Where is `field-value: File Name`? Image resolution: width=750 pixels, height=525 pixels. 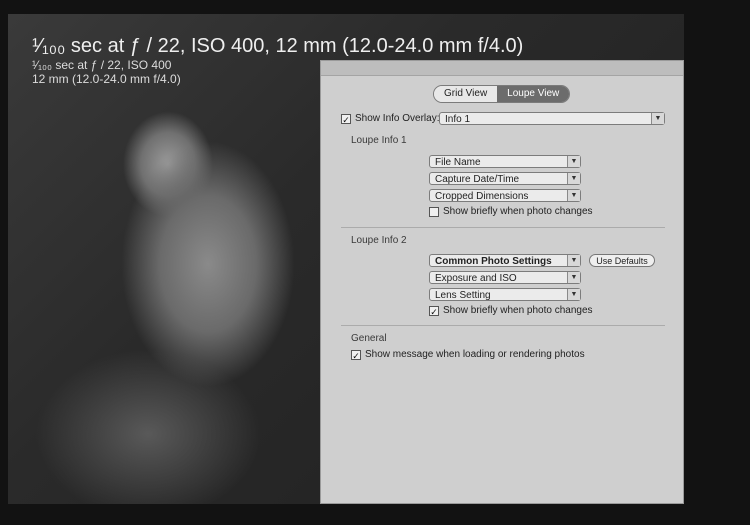
field-value: File Name is located at coordinates (458, 162).